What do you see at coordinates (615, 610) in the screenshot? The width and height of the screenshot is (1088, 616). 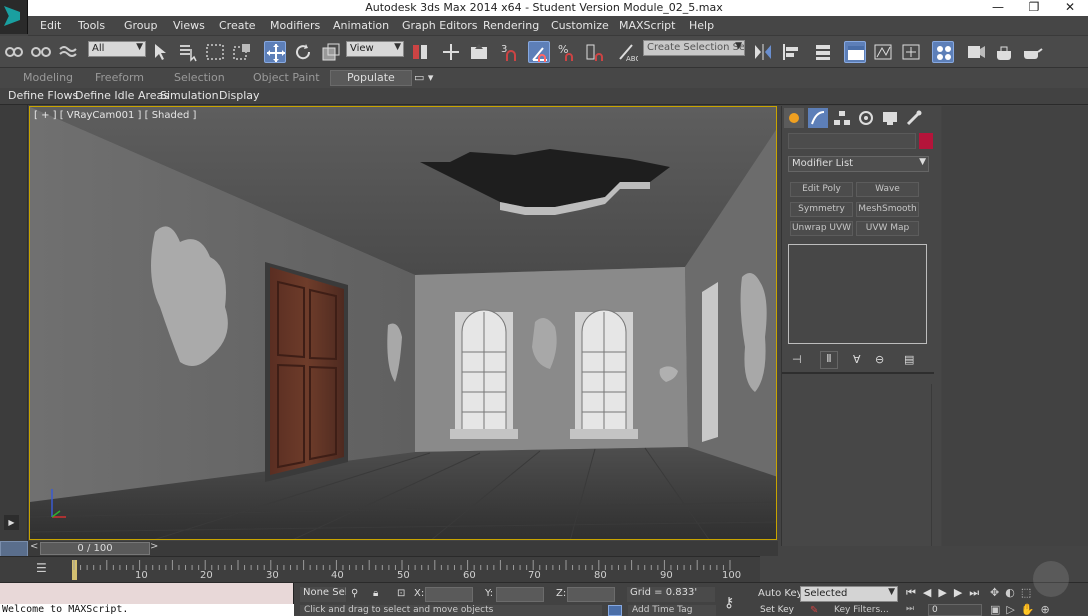 I see `time-tag-icon` at bounding box center [615, 610].